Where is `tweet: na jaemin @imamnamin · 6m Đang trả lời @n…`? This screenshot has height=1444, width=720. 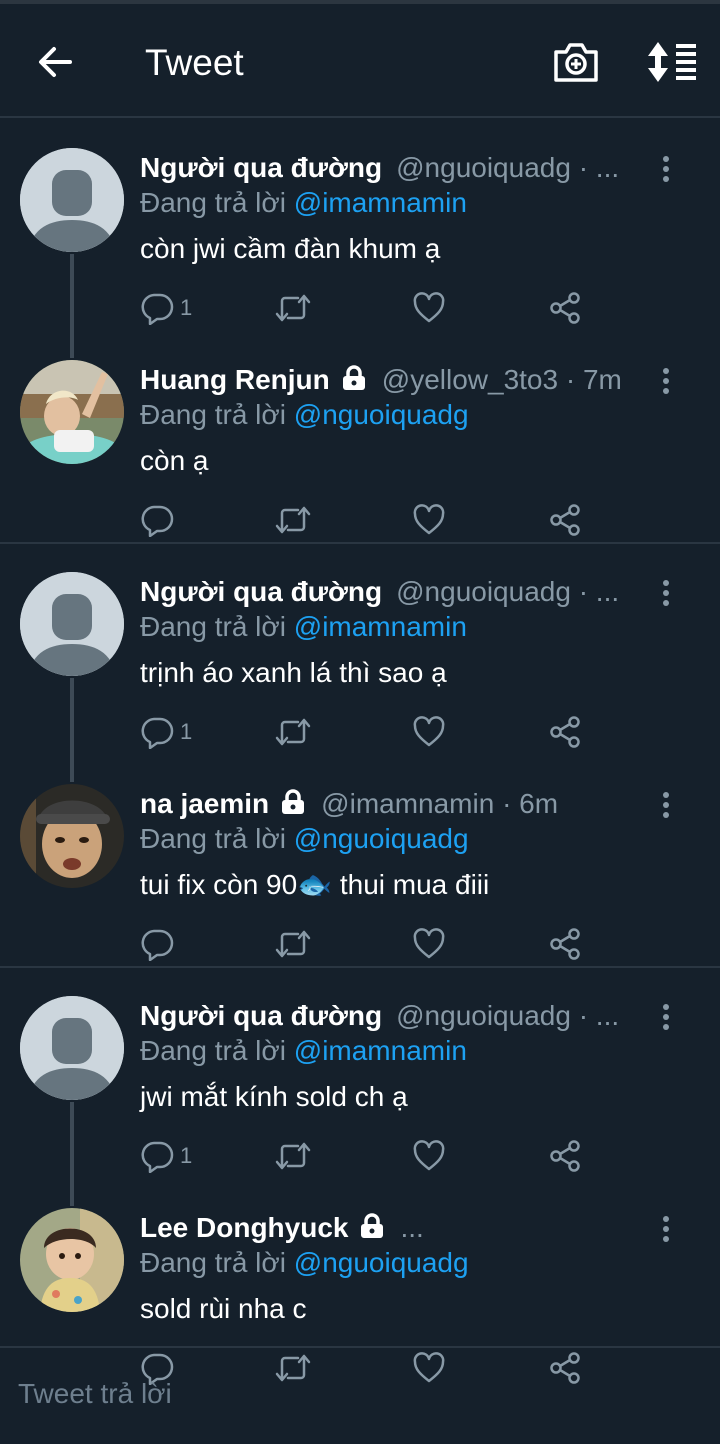 tweet: na jaemin @imamnamin · 6m Đang trả lời @n… is located at coordinates (360, 890).